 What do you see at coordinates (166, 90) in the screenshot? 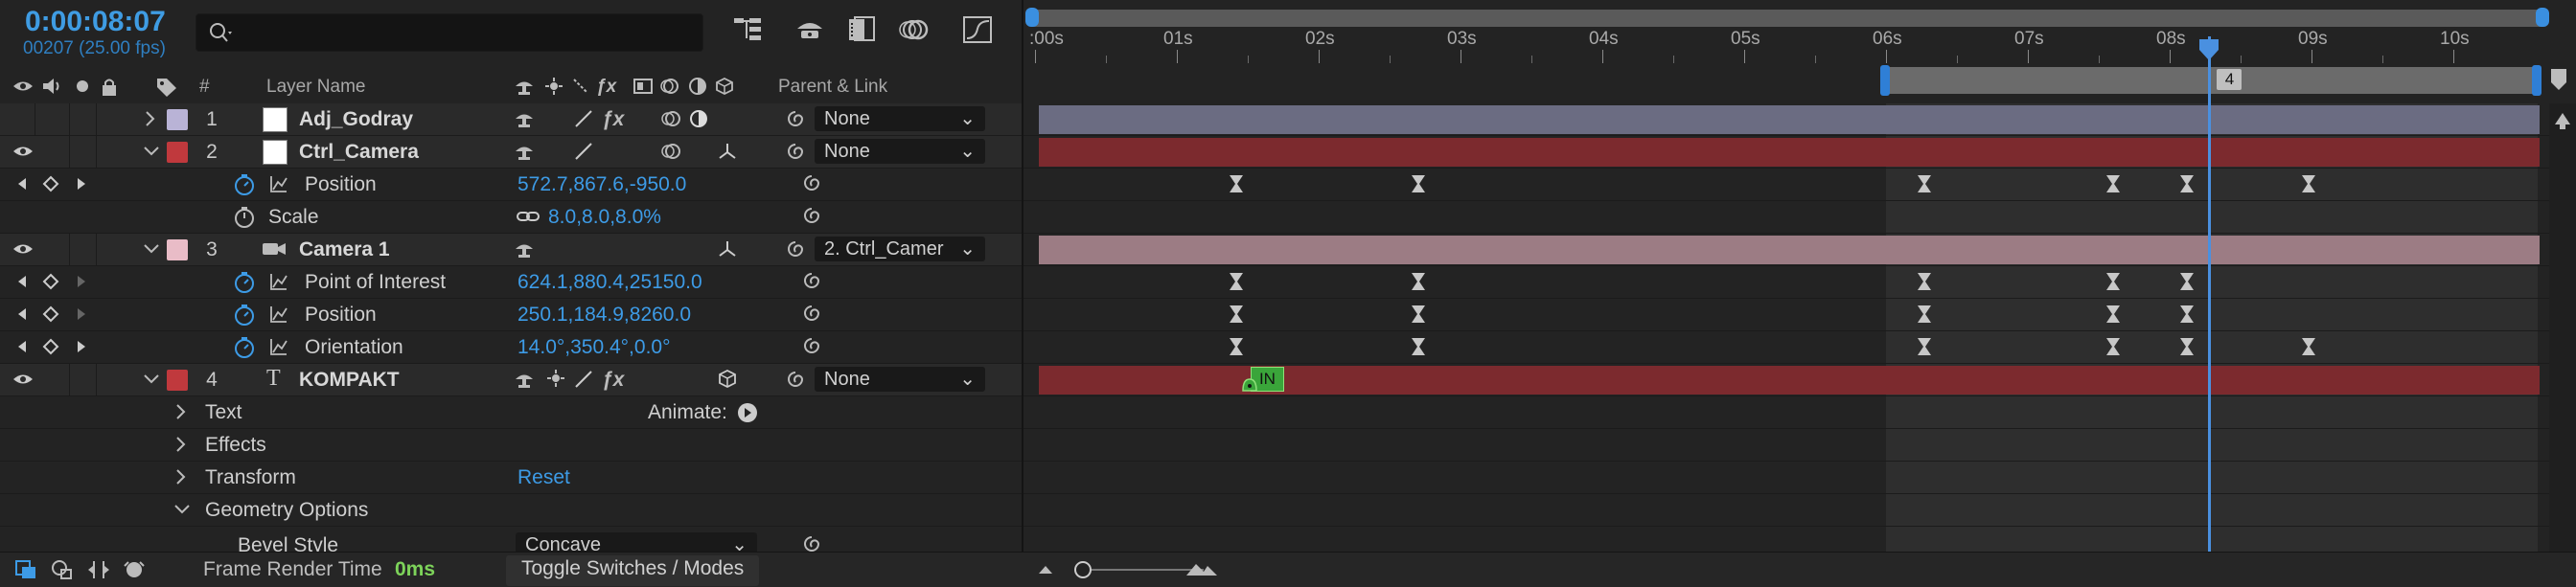
I see `label-column-icon` at bounding box center [166, 90].